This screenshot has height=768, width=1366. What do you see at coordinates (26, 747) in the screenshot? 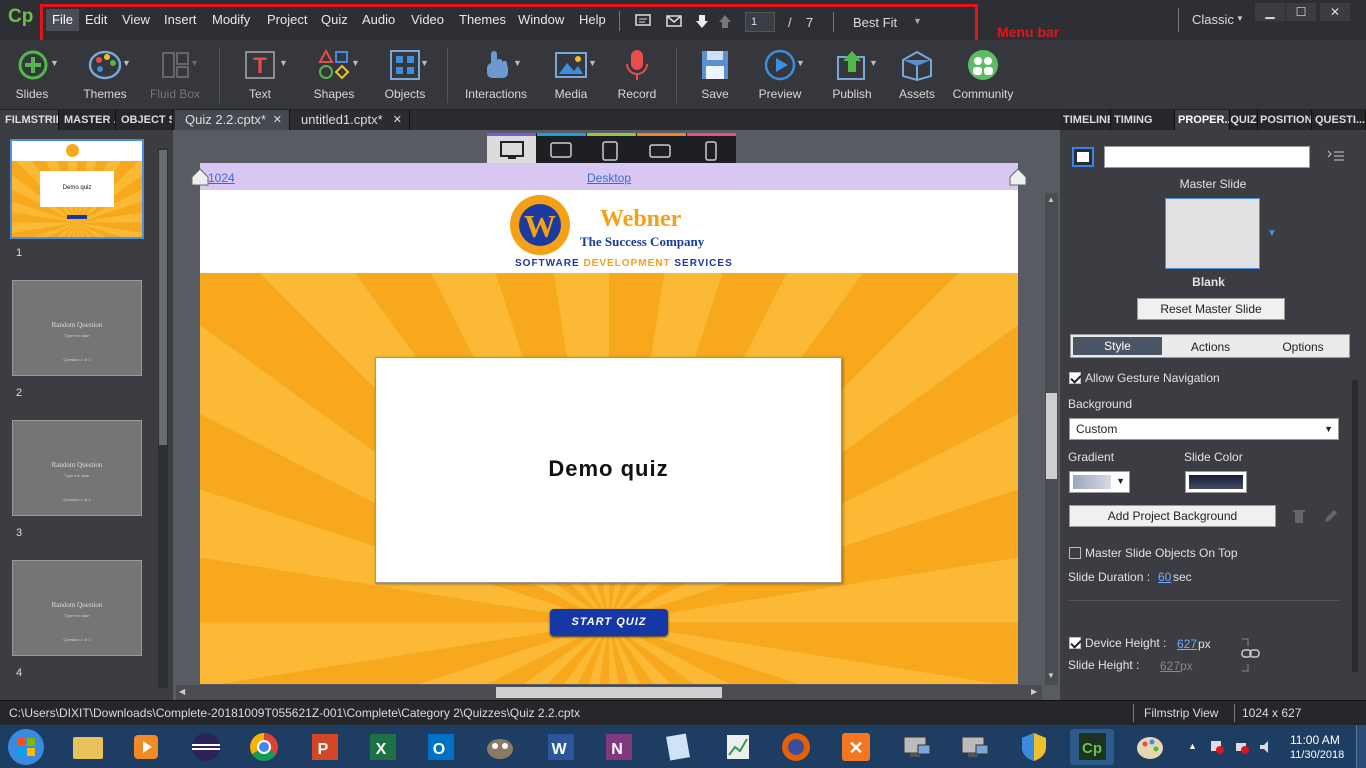
I see `start-button-icon` at bounding box center [26, 747].